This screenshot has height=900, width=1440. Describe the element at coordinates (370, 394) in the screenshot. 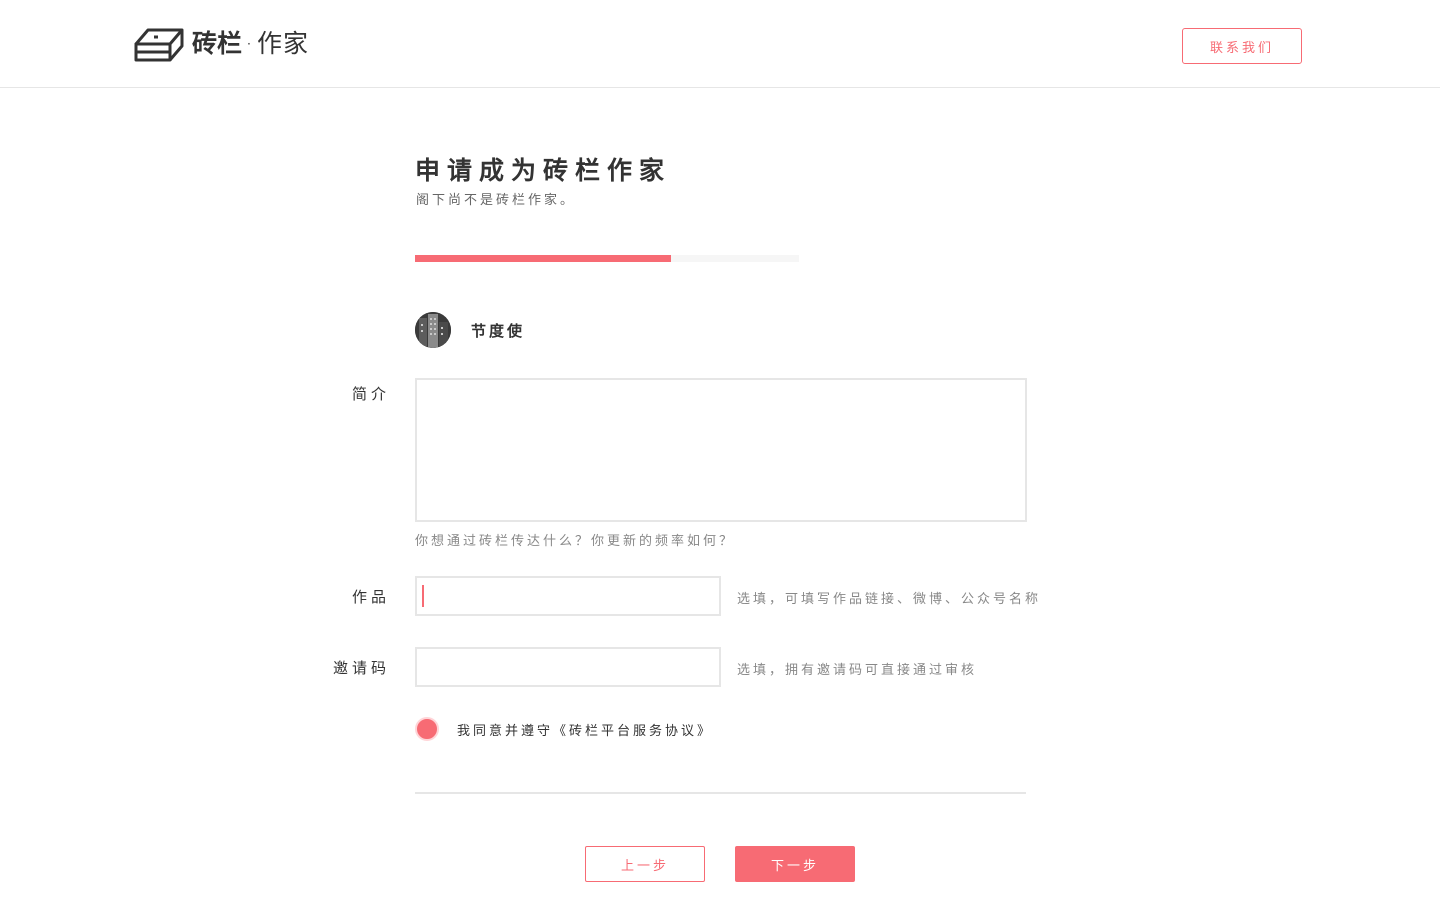

I see `intro-label: 简介` at that location.